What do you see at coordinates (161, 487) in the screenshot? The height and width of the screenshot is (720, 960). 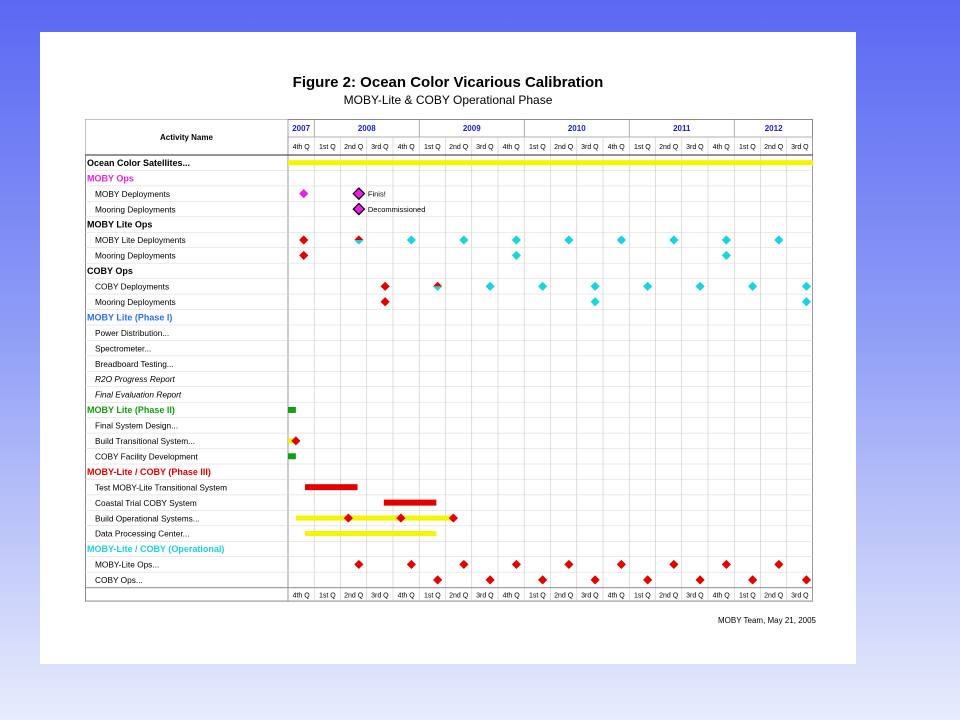 I see `row-label: Test MOBY-Lite Transitional System` at bounding box center [161, 487].